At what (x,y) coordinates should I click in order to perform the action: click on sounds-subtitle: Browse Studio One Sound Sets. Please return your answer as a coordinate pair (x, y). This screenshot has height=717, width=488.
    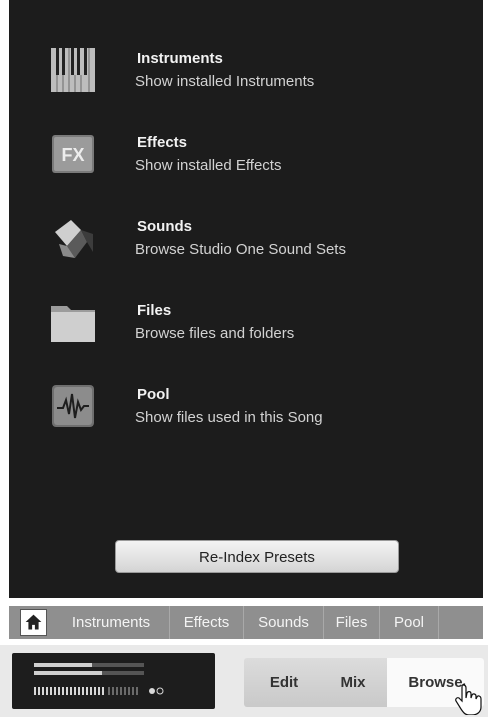
    Looking at the image, I should click on (240, 249).